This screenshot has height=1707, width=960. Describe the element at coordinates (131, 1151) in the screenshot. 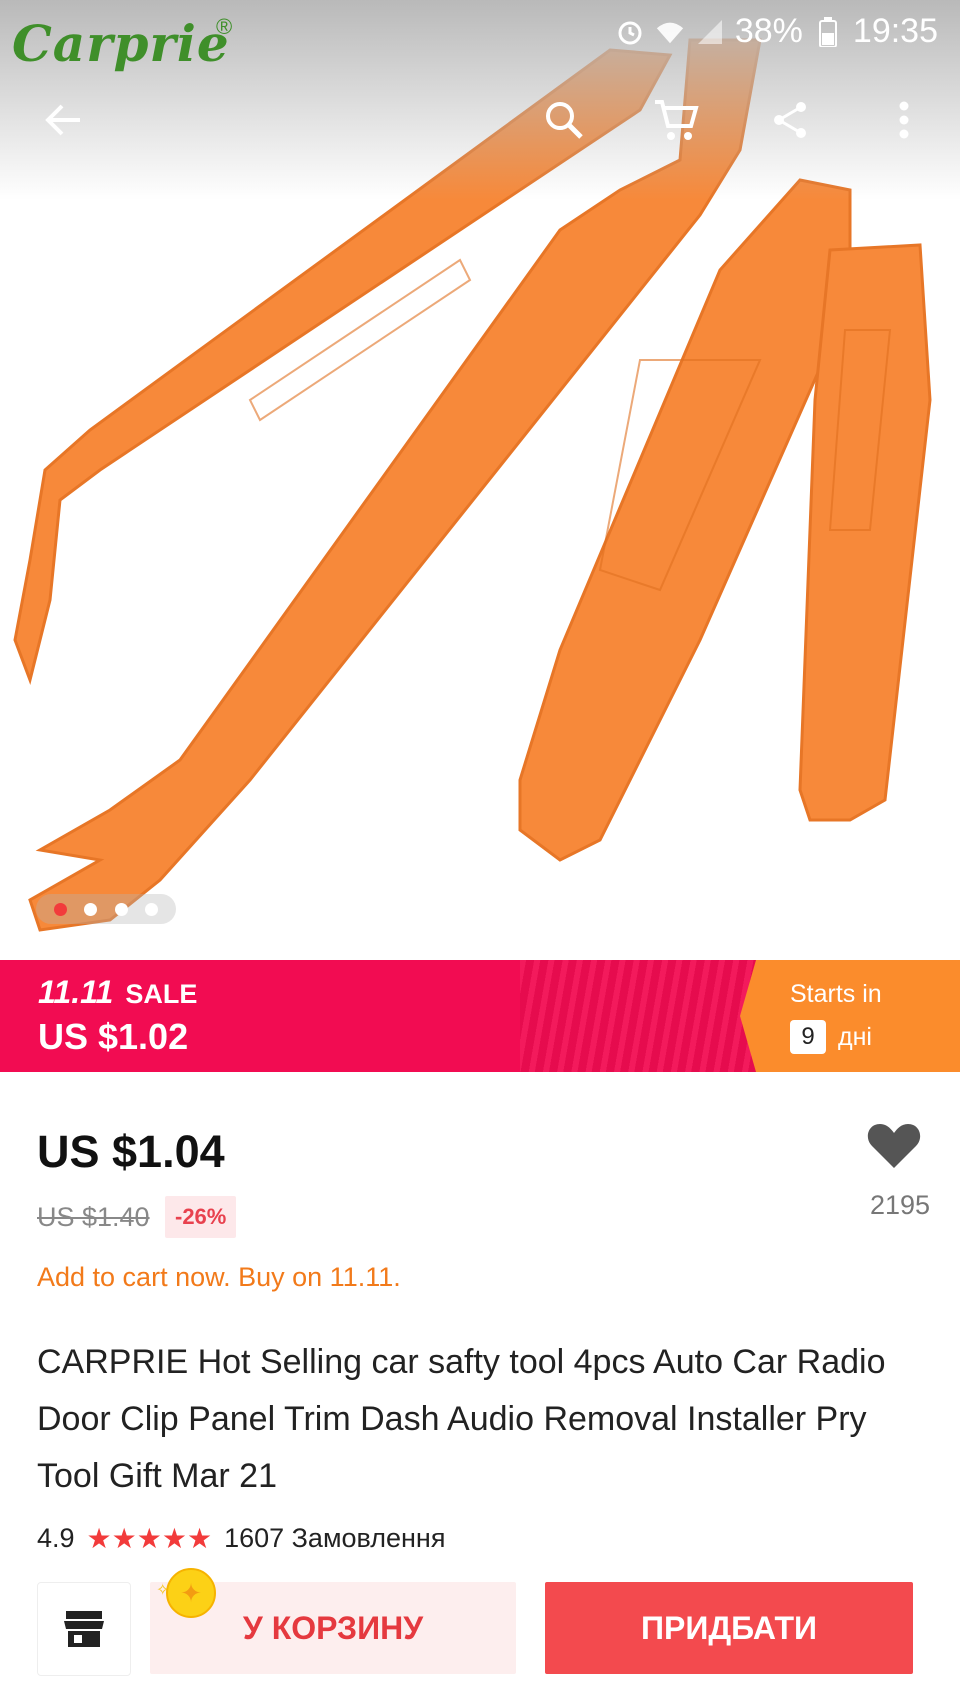

I see `current-price: US $1.04` at that location.